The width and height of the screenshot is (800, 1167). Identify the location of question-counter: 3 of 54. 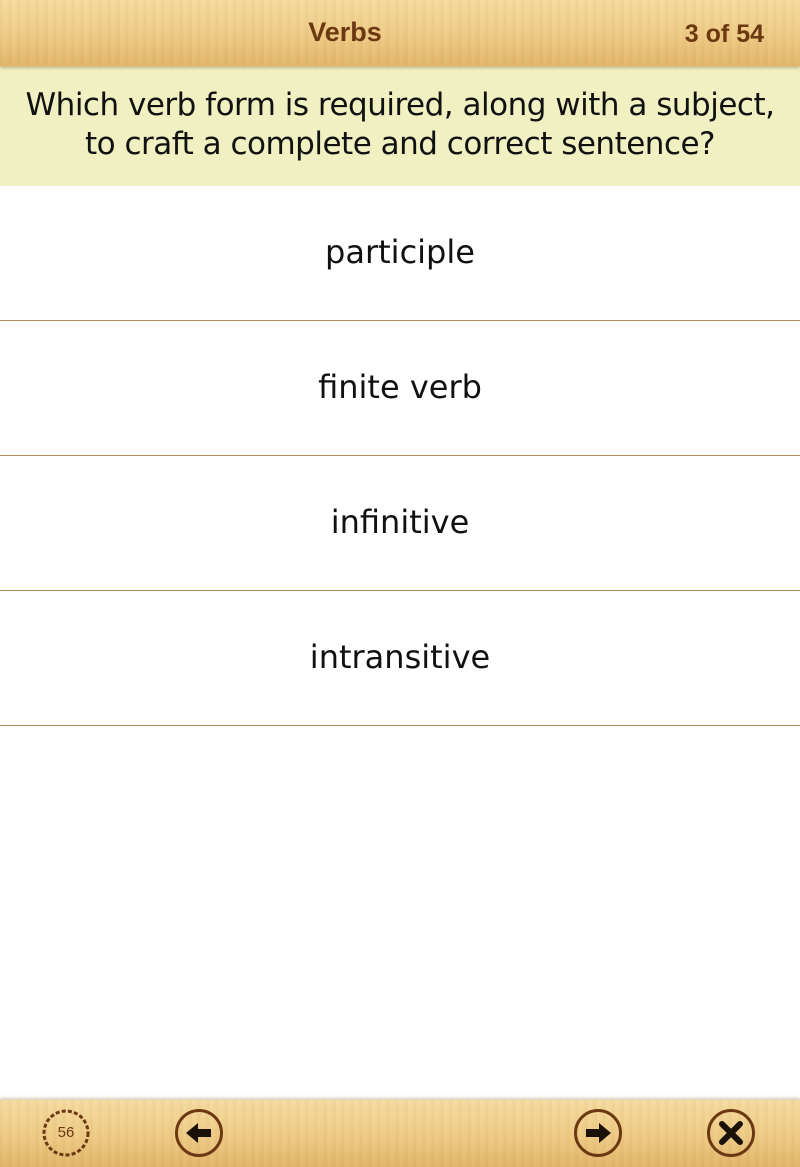
(724, 34).